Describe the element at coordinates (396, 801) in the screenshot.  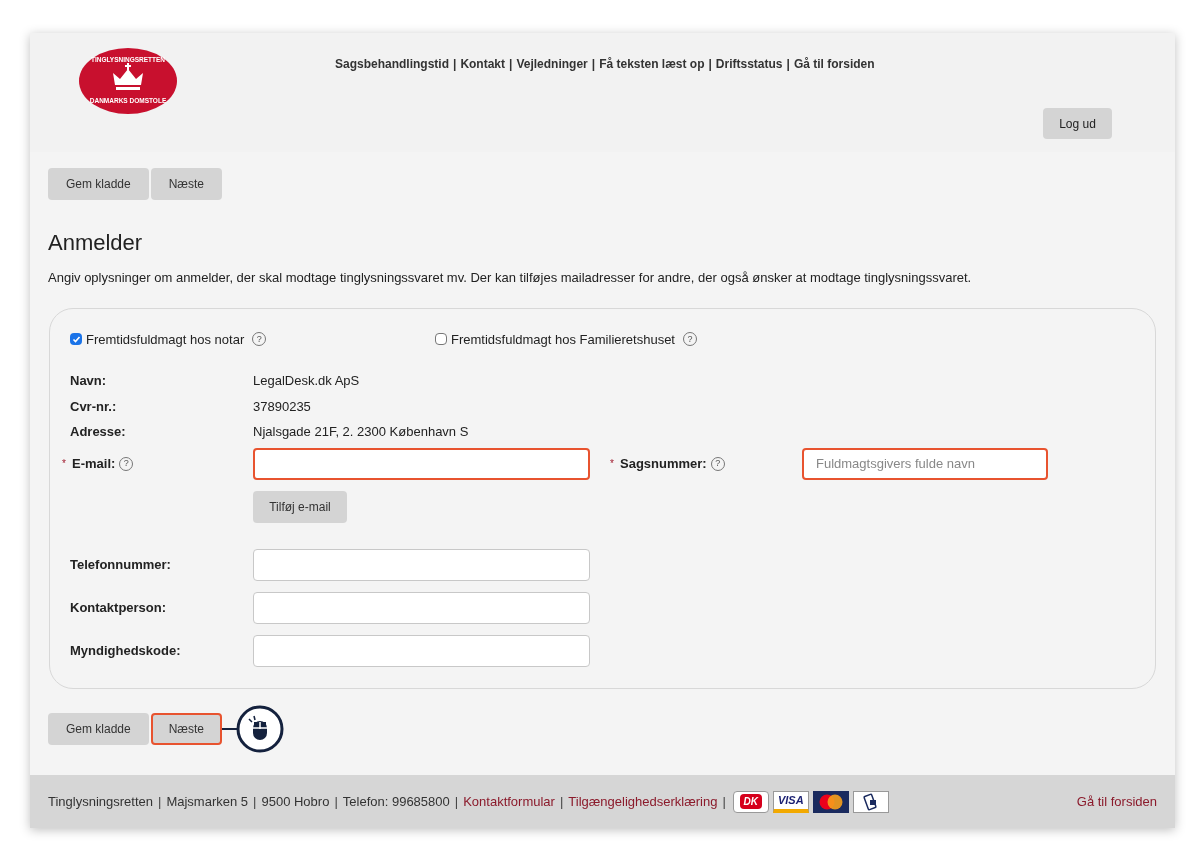
I see `footer-text: Telefon: 99685800` at that location.